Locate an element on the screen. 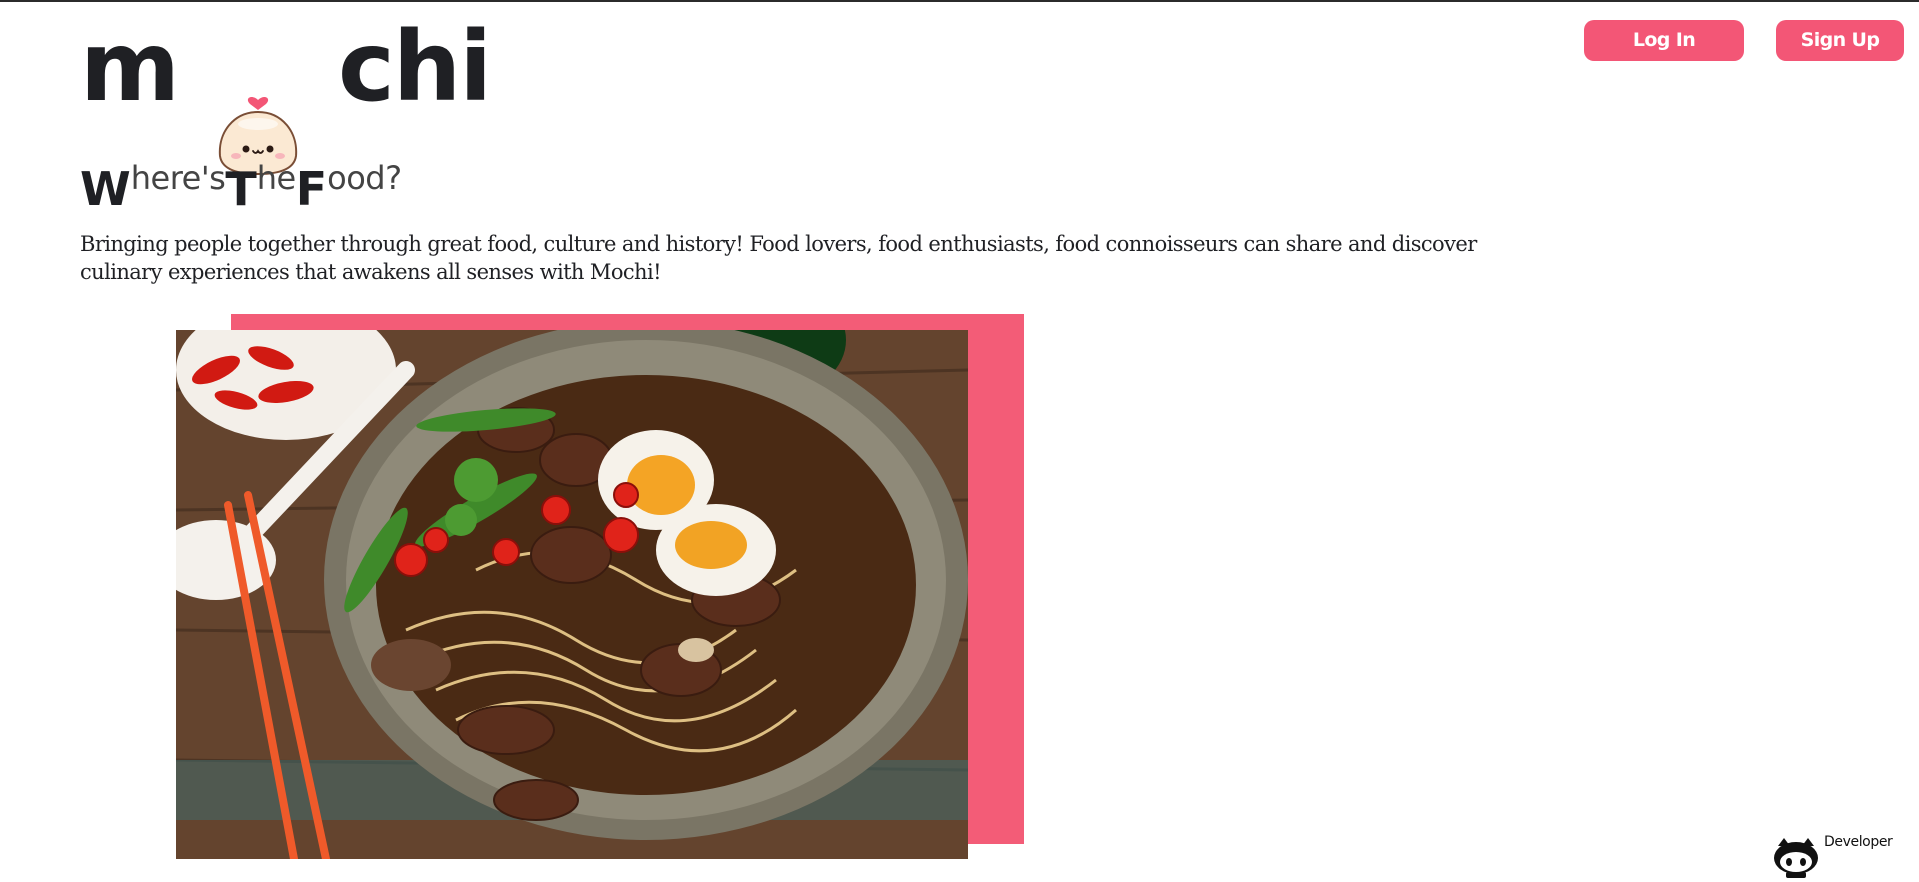 This screenshot has height=882, width=1919. logo-text-right: chi is located at coordinates (415, 67).